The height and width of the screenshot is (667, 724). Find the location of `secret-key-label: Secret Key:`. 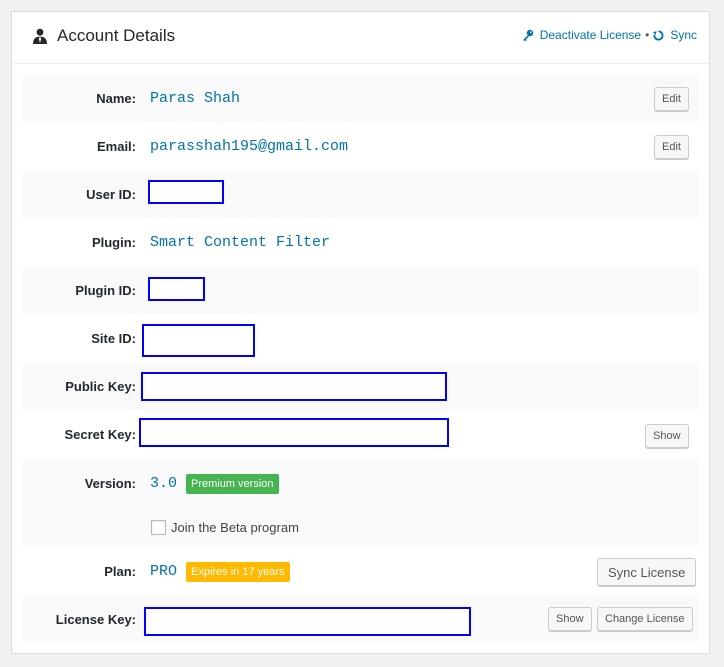

secret-key-label: Secret Key: is located at coordinates (100, 434).